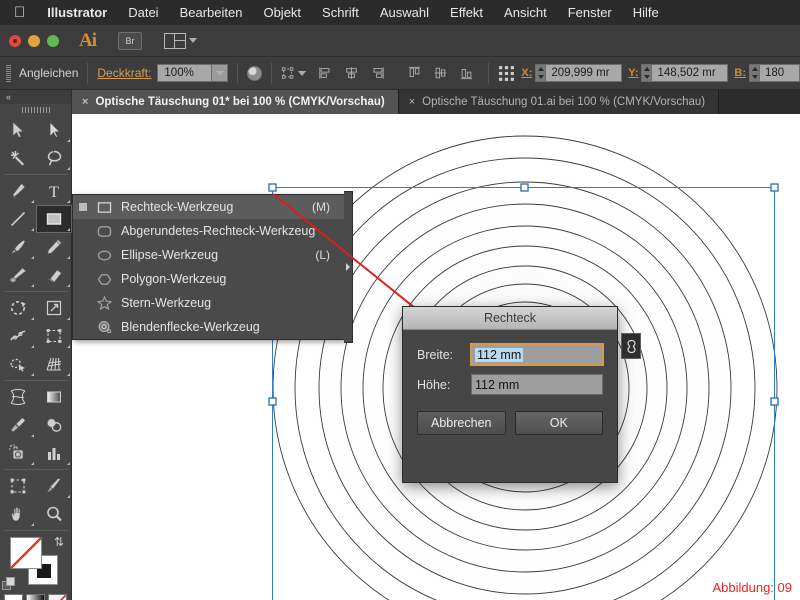 This screenshot has height=600, width=800. Describe the element at coordinates (754, 73) in the screenshot. I see `width-stepper` at that location.